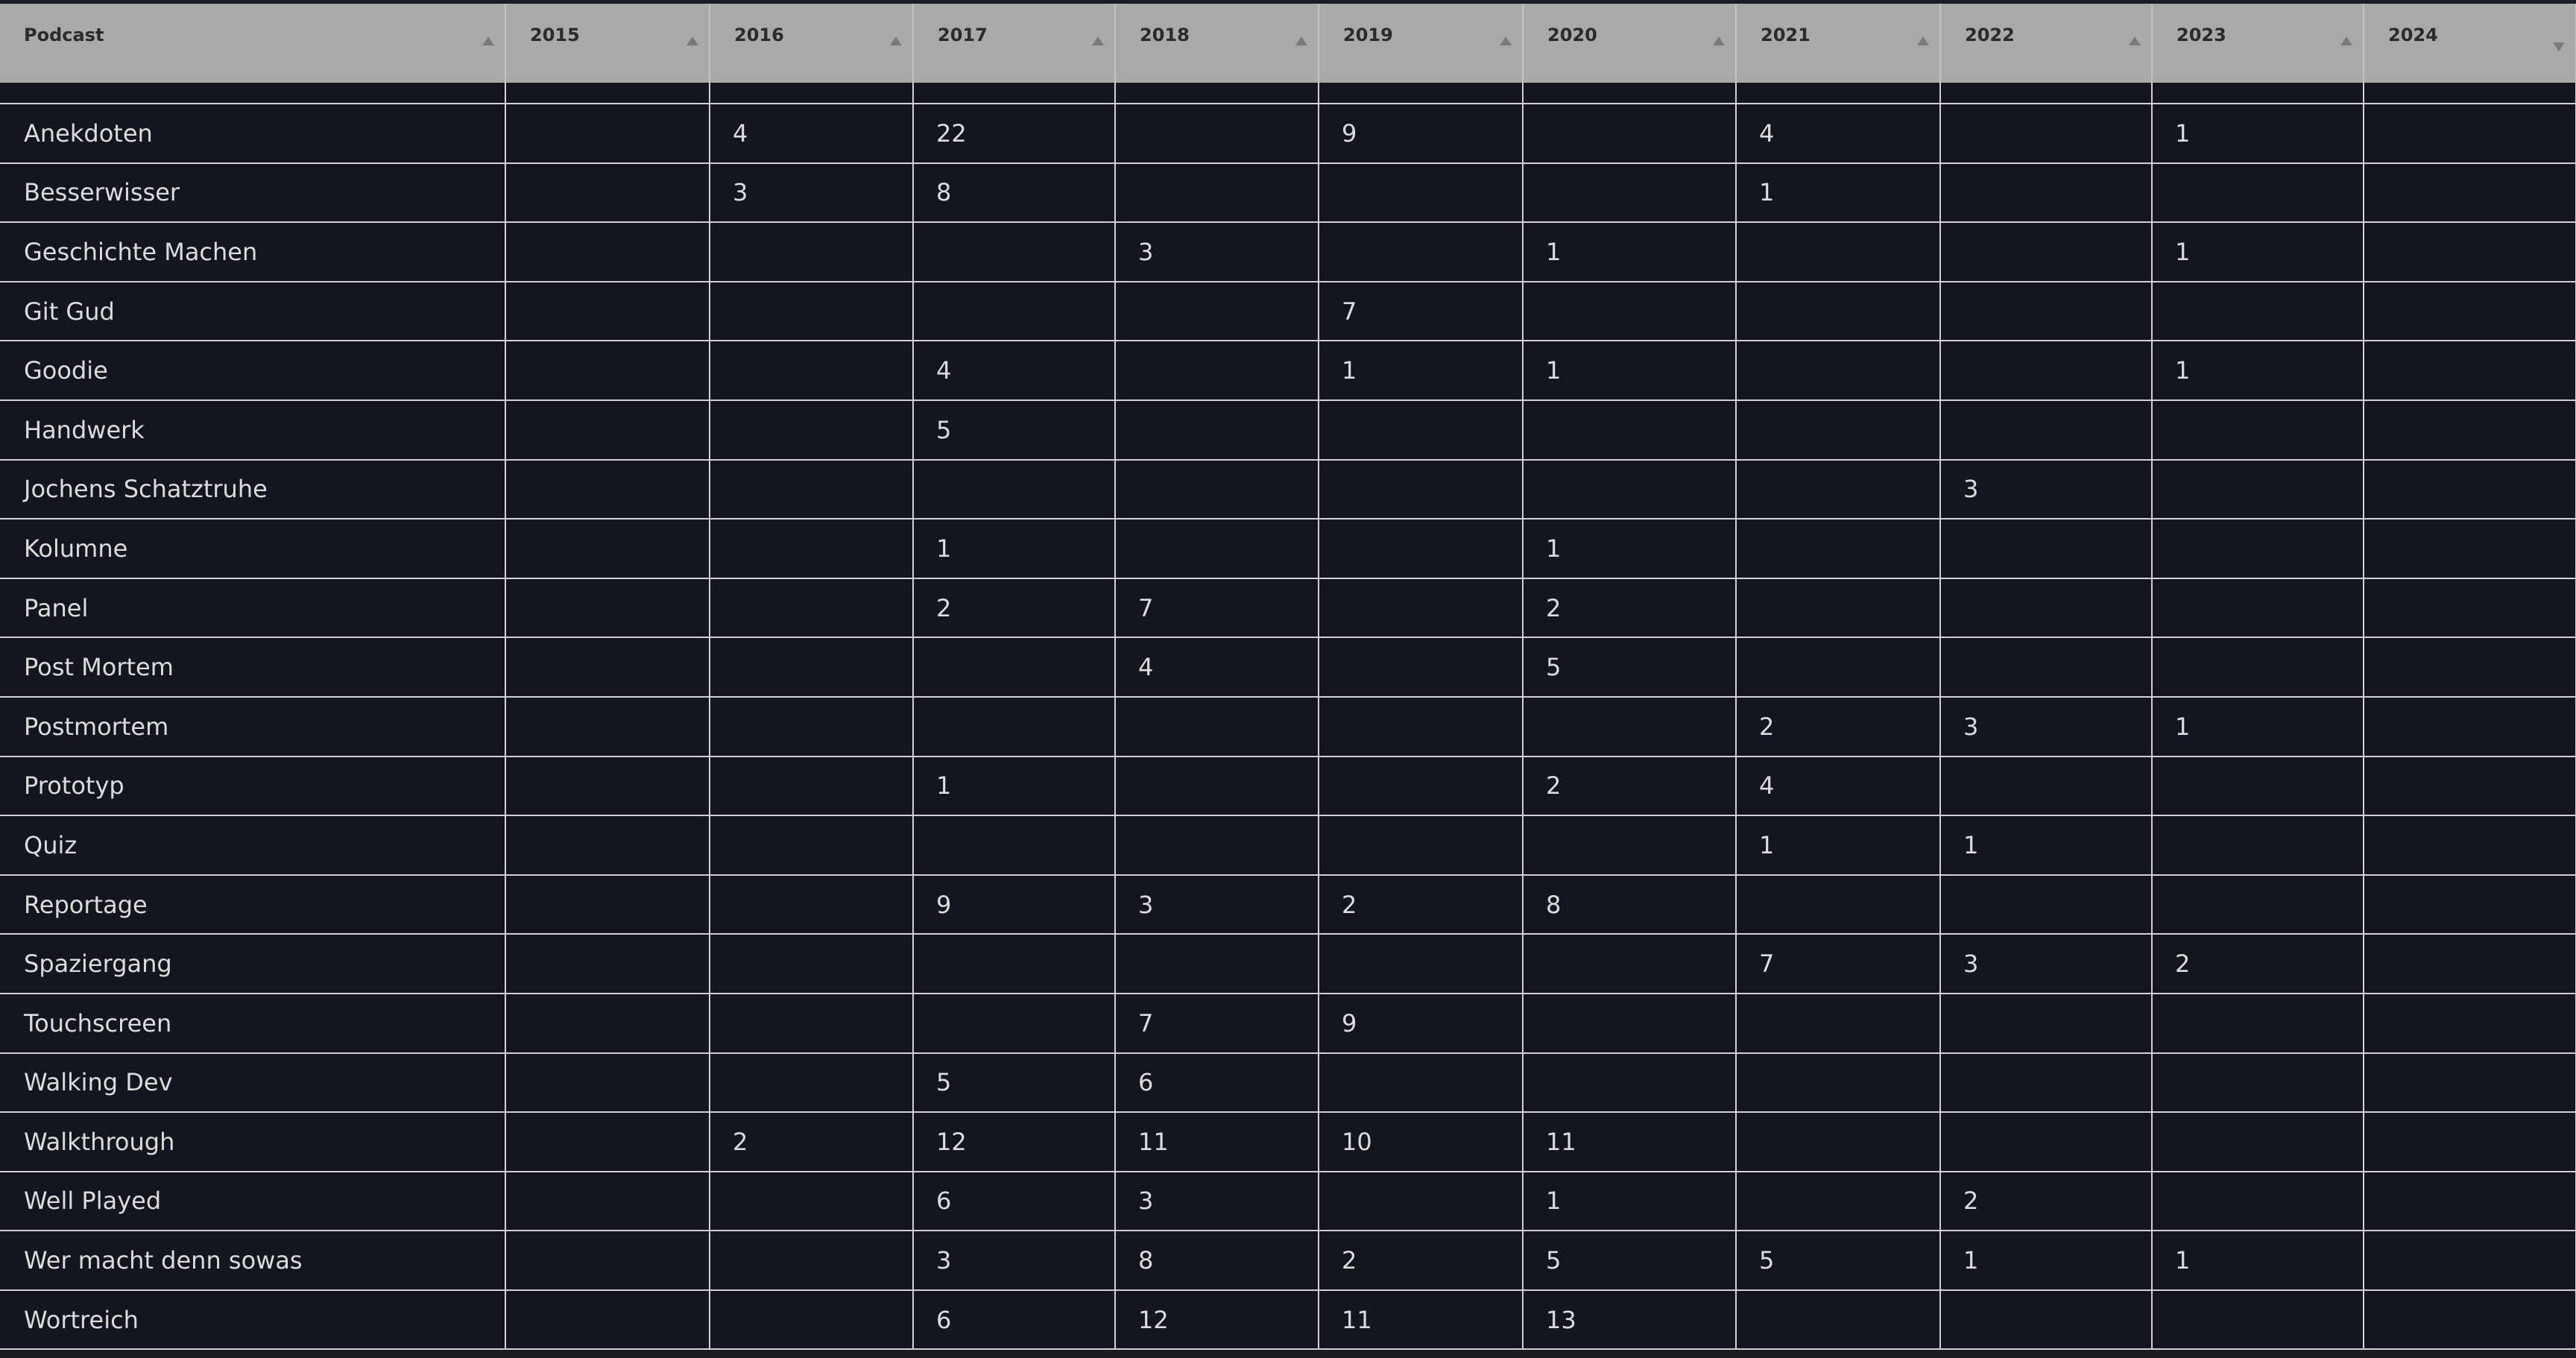 This screenshot has height=1358, width=2576. What do you see at coordinates (2047, 43) in the screenshot?
I see `column-header-2022: 2022` at bounding box center [2047, 43].